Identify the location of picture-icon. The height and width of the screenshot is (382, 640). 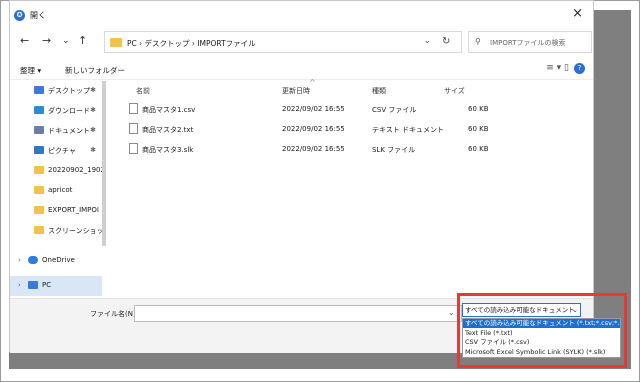
(39, 150).